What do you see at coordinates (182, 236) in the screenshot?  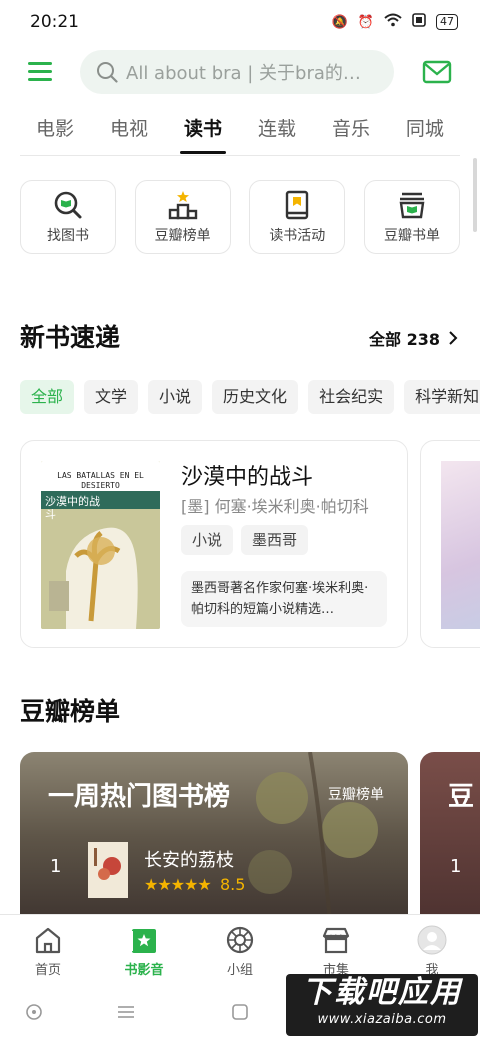 I see `douban-ranking-label: 豆瓣榜单` at bounding box center [182, 236].